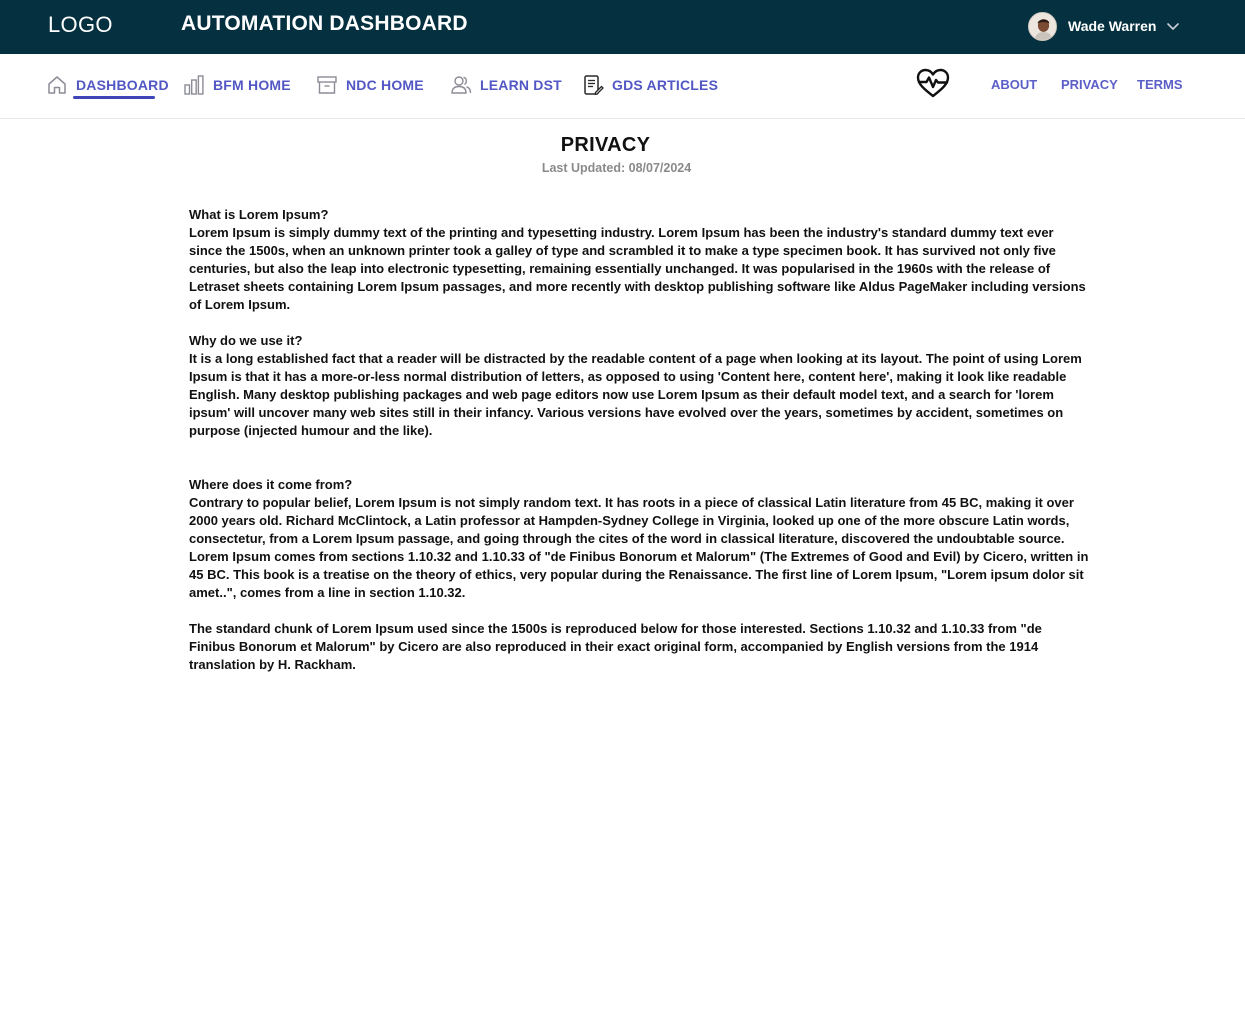 The height and width of the screenshot is (1025, 1245). Describe the element at coordinates (122, 85) in the screenshot. I see `nav-label-dashboard: DASHBOARD` at that location.